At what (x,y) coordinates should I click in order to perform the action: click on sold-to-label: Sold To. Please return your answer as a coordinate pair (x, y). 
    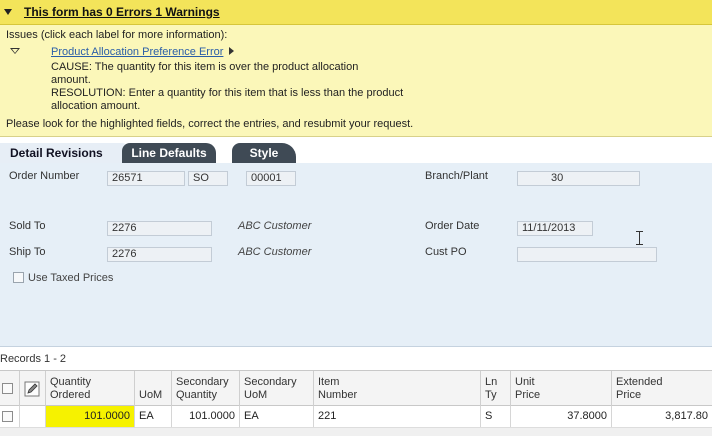
    Looking at the image, I should click on (27, 226).